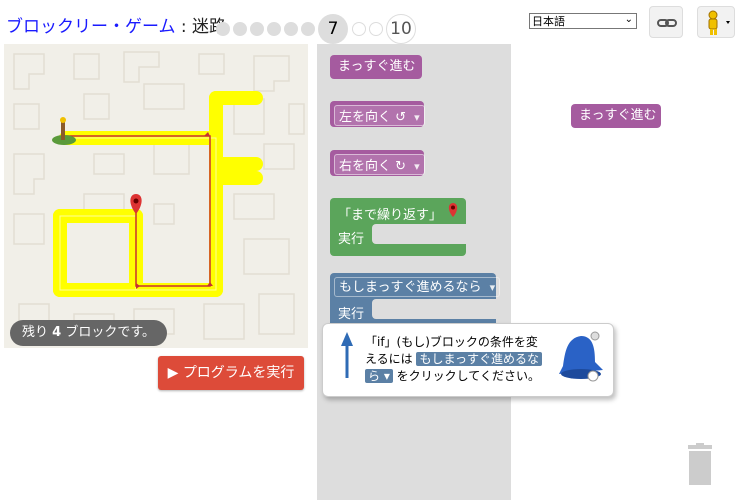  What do you see at coordinates (308, 29) in the screenshot?
I see `level-6-dot` at bounding box center [308, 29].